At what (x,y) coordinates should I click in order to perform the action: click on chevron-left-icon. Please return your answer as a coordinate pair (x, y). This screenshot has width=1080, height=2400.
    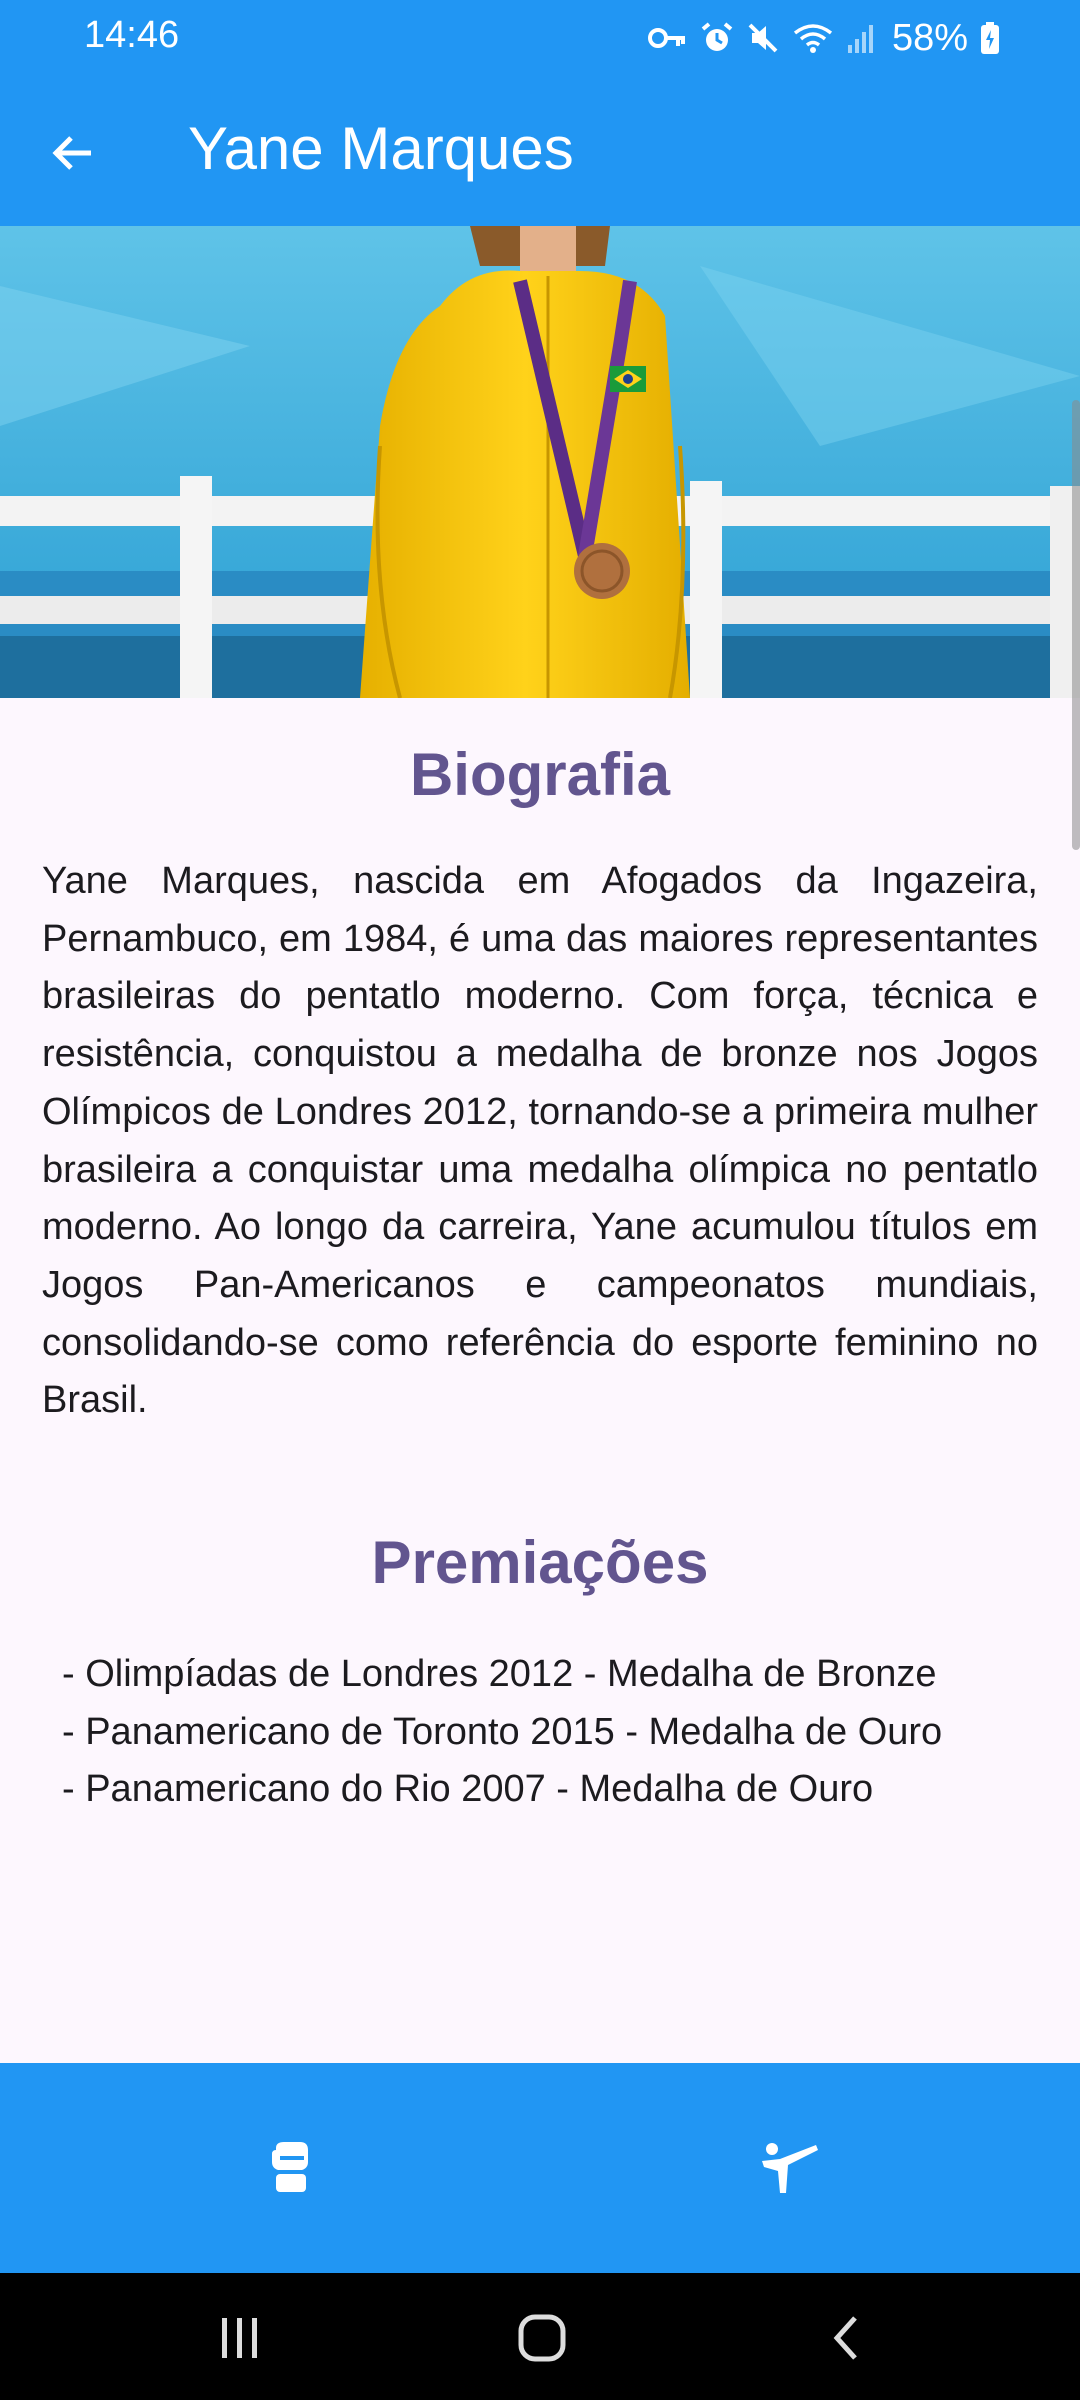
    Looking at the image, I should click on (845, 2338).